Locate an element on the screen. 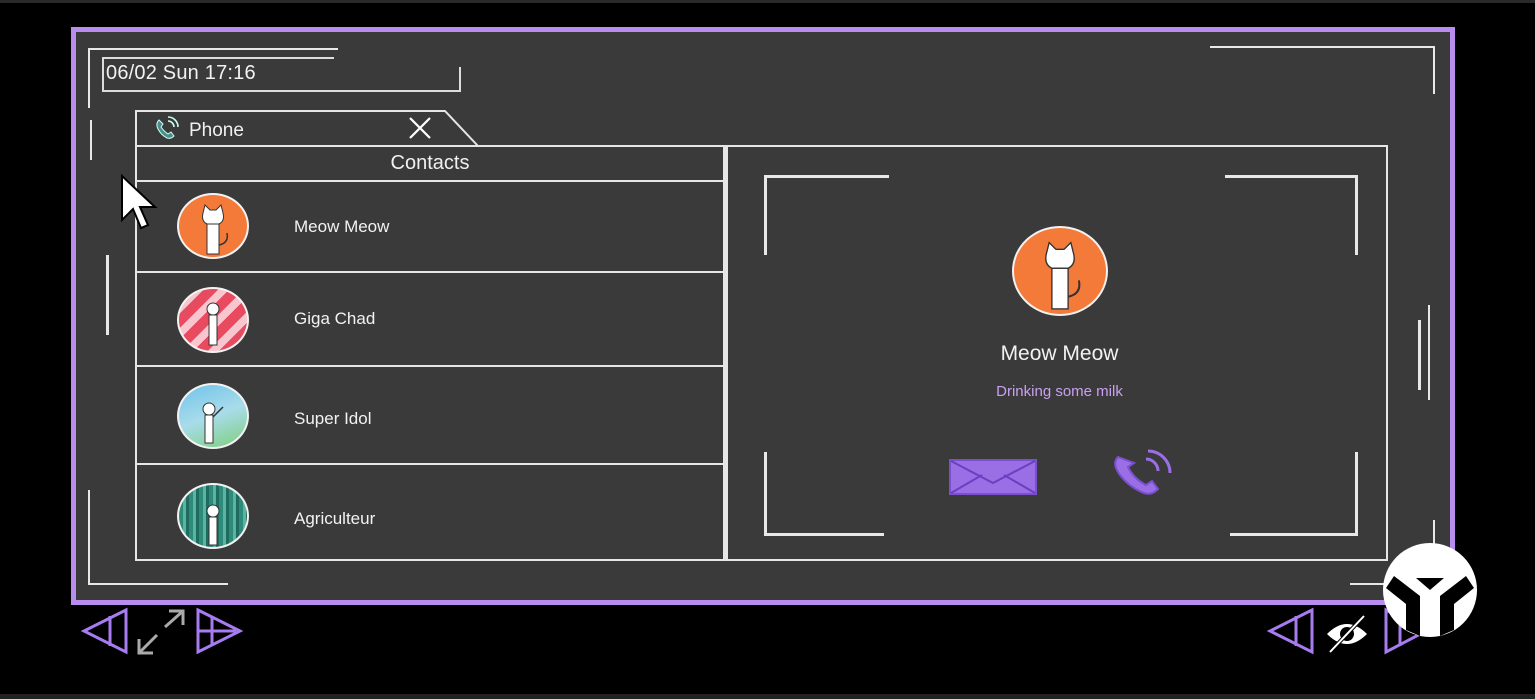 This screenshot has height=699, width=1535. stripes-avatar is located at coordinates (213, 320).